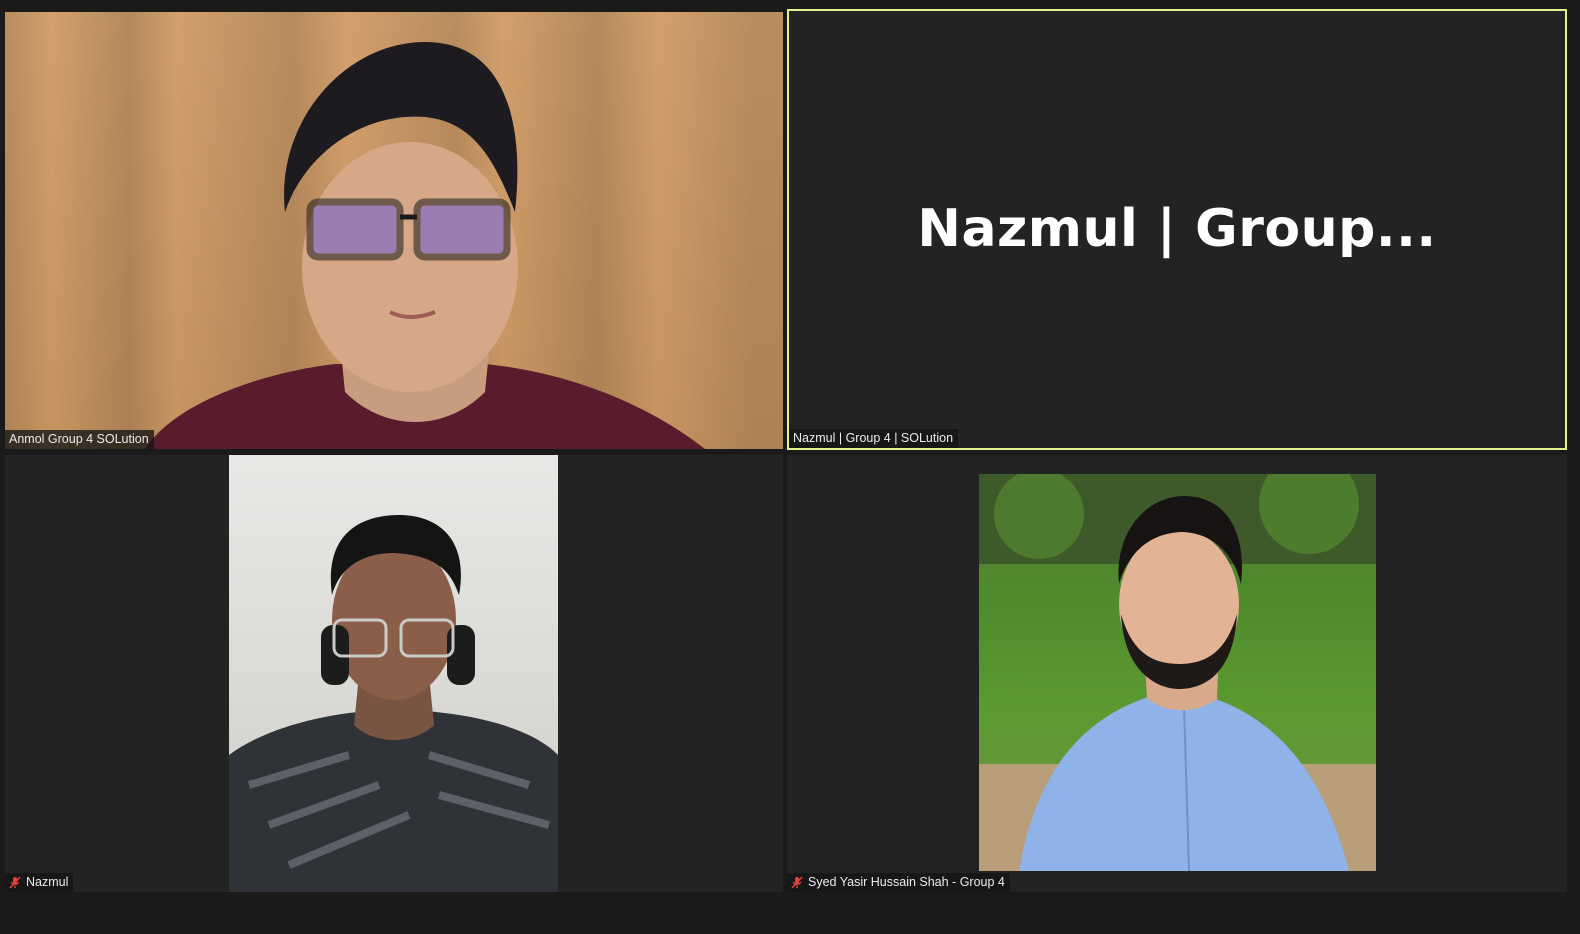  I want to click on participant-photo-image, so click(1177, 663).